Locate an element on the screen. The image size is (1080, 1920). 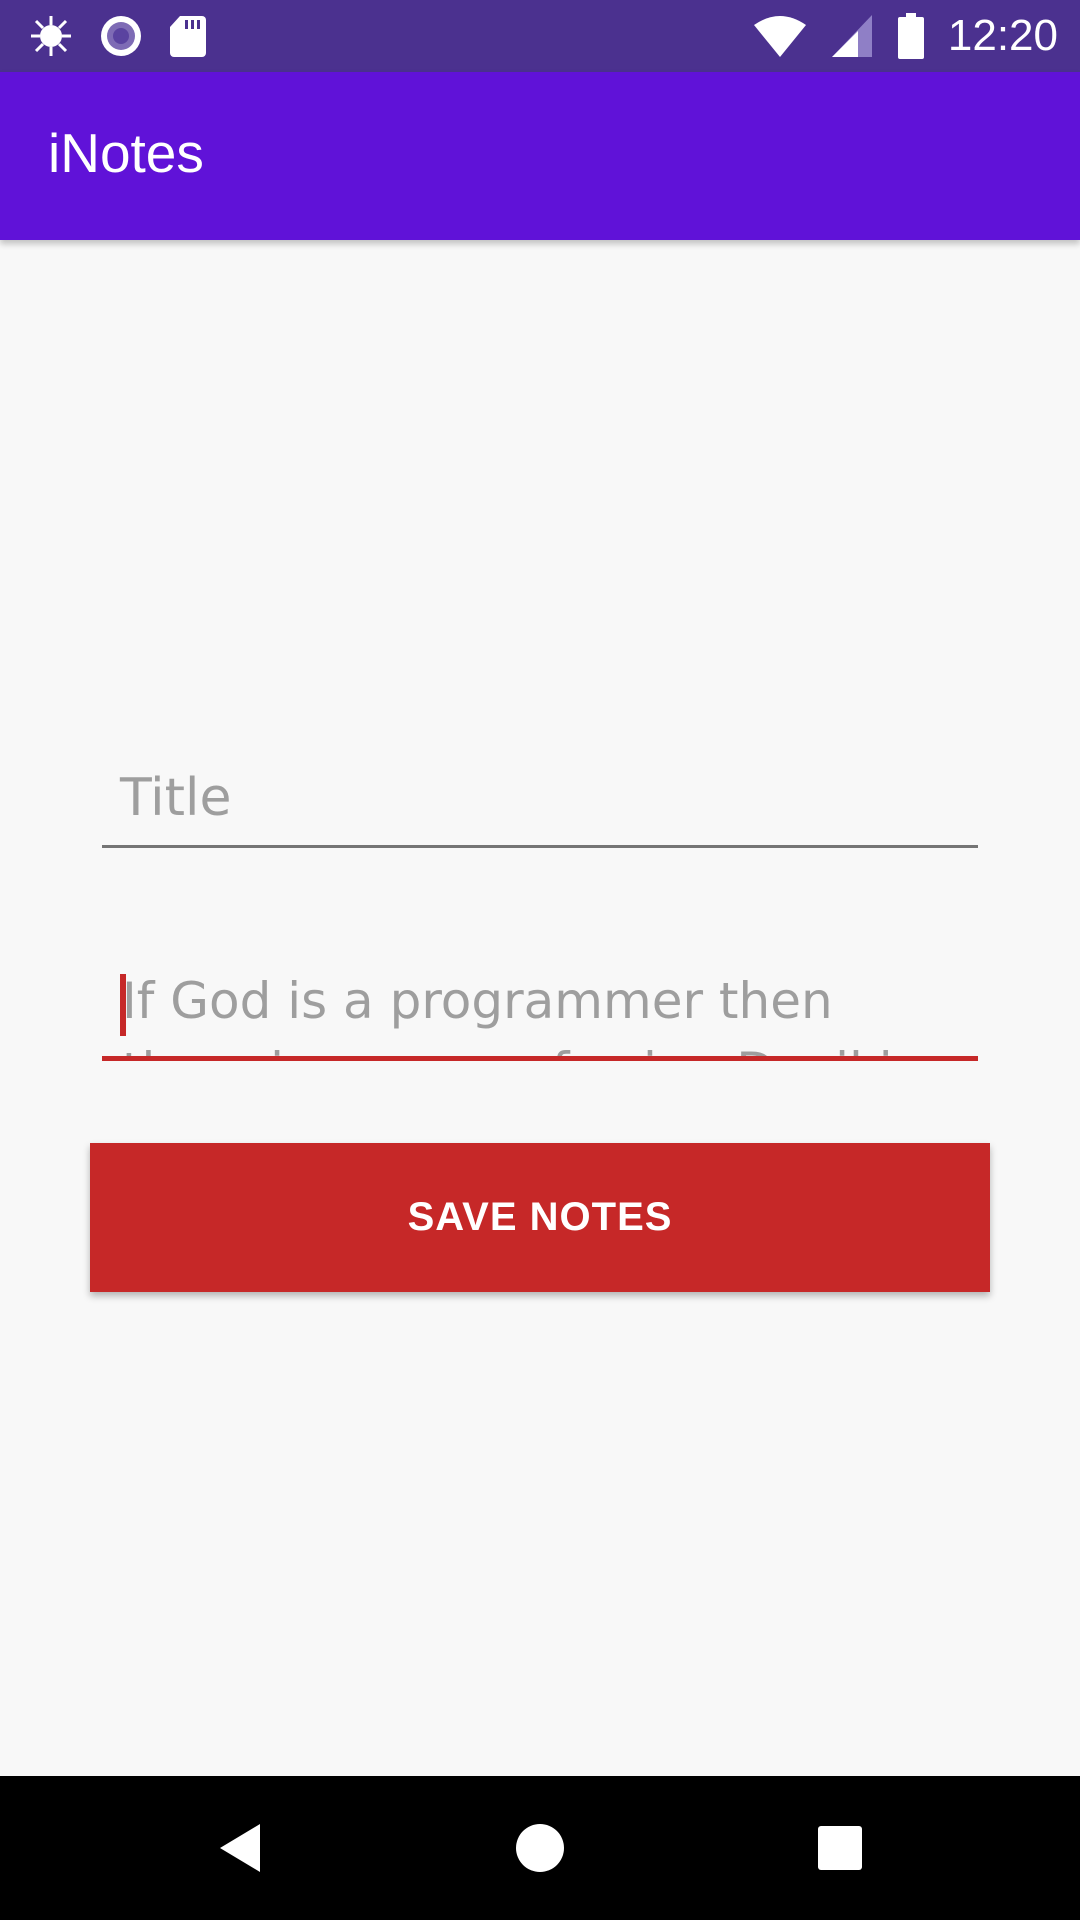
recents-icon is located at coordinates (840, 1848).